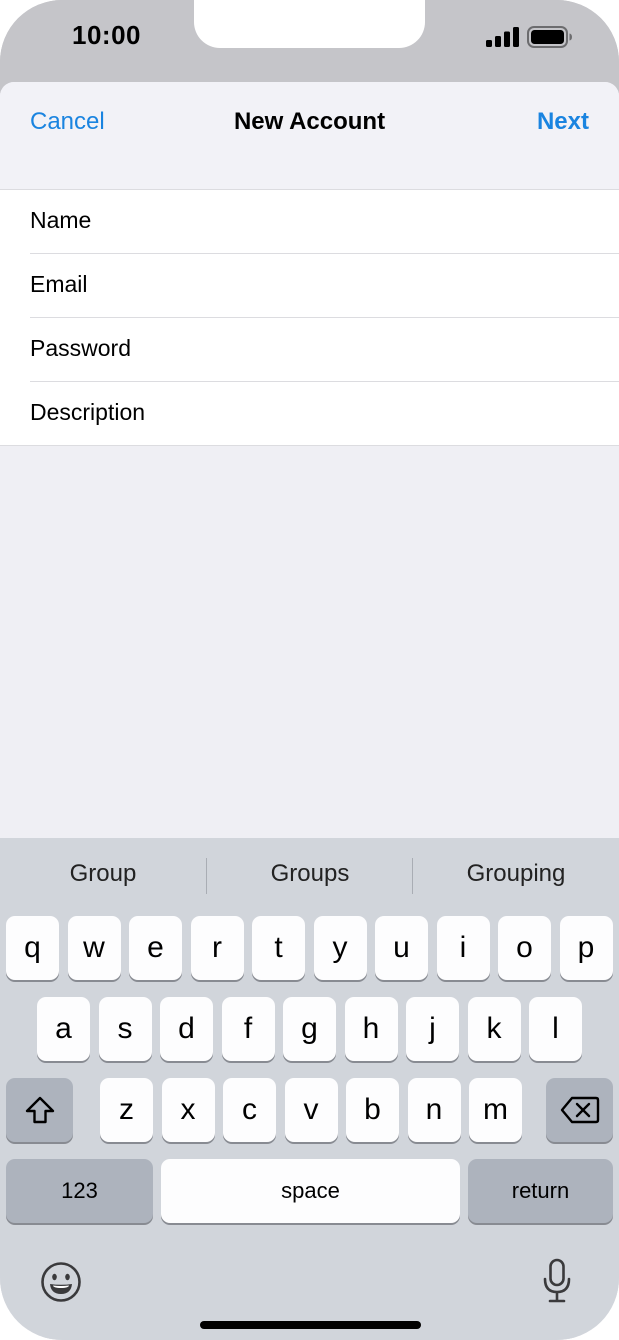 The width and height of the screenshot is (619, 1340). I want to click on shift-key, so click(39, 1110).